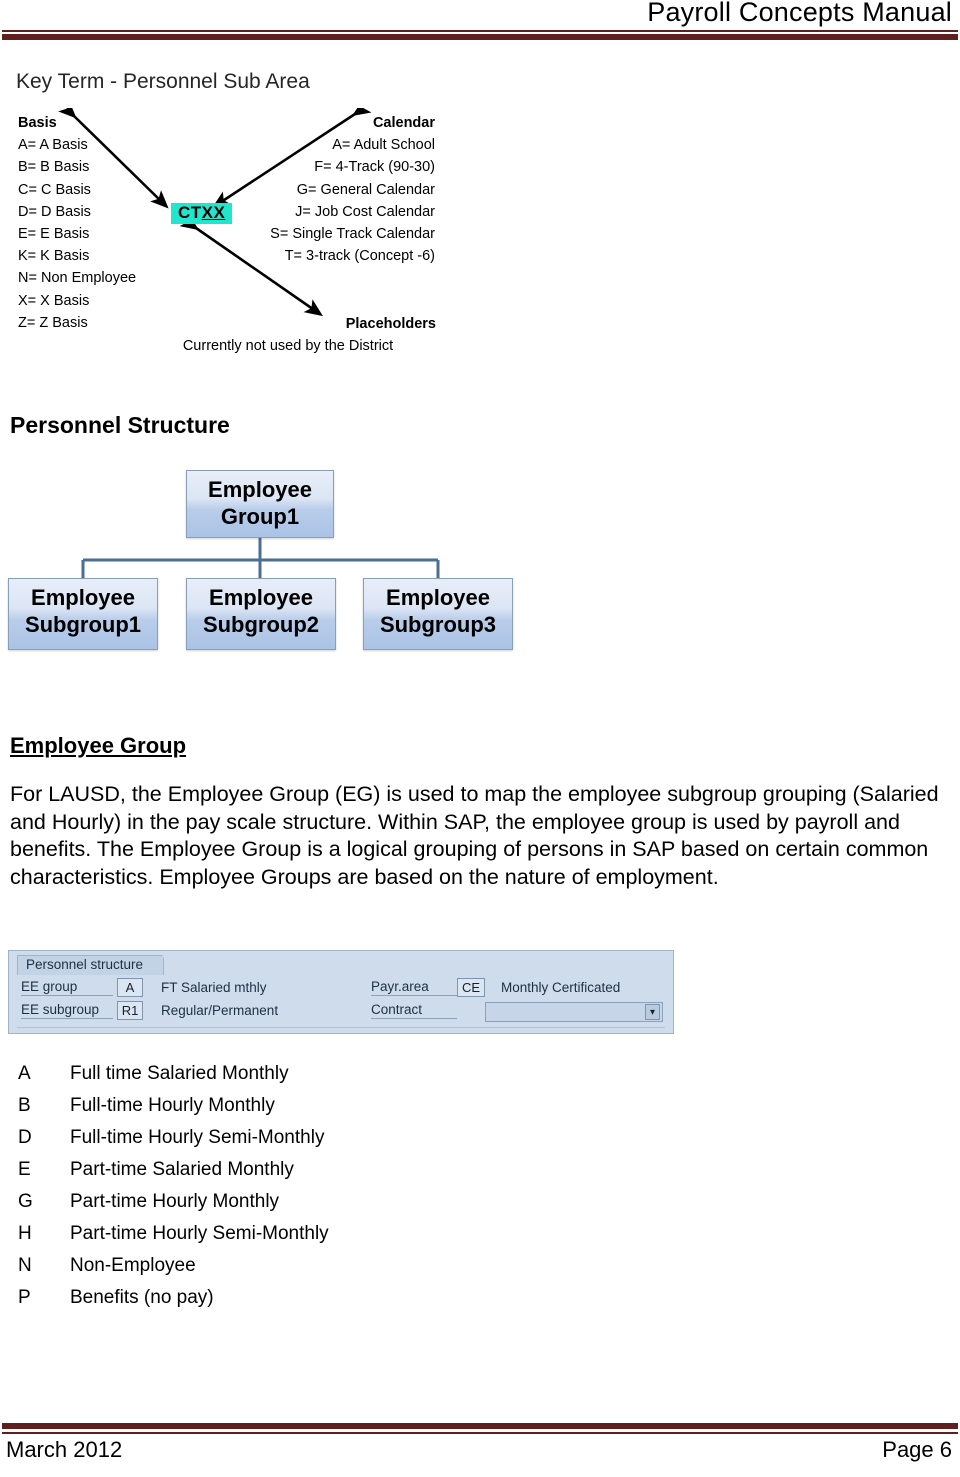  What do you see at coordinates (182, 1169) in the screenshot?
I see `eg-description: Part-time Salaried Monthly` at bounding box center [182, 1169].